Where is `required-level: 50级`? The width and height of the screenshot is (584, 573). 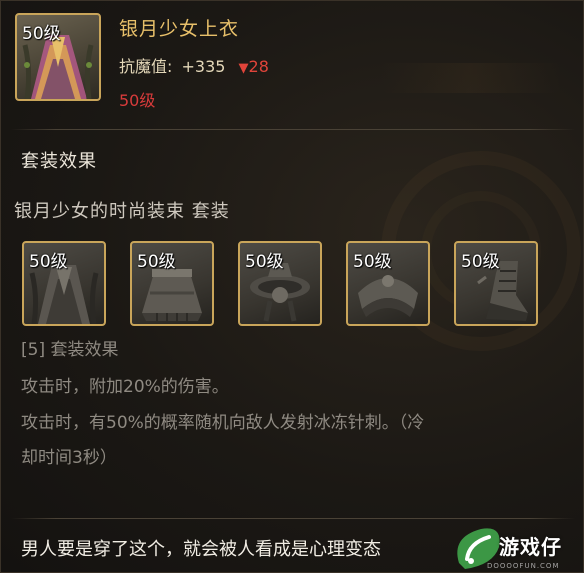 required-level: 50级 is located at coordinates (137, 100).